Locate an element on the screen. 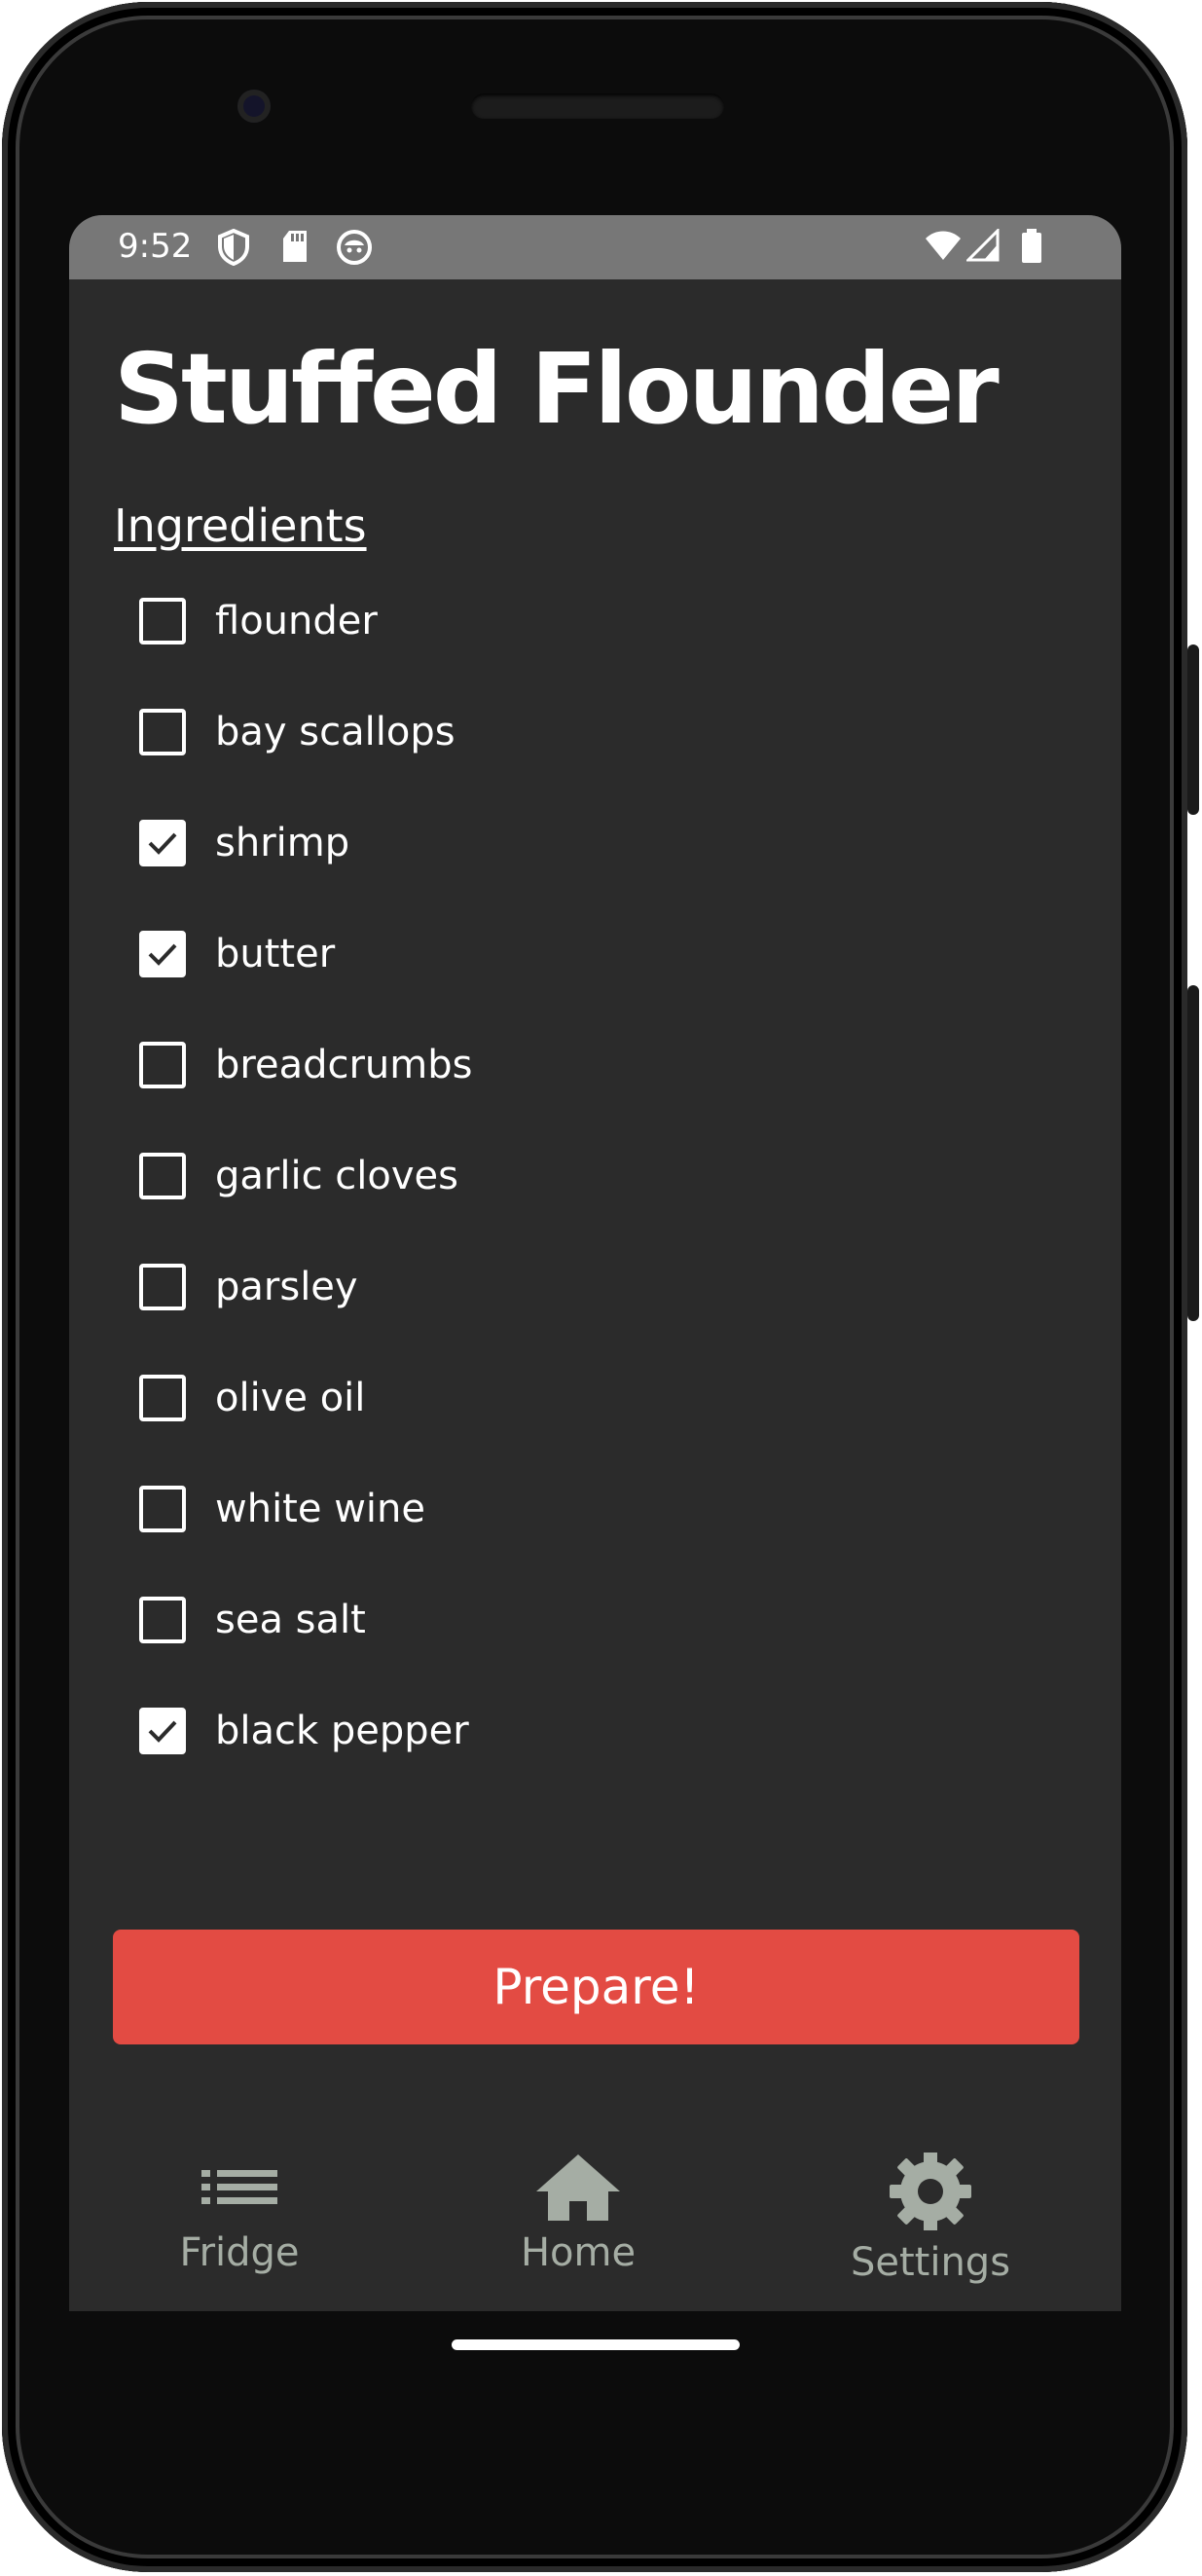  bottom-navigation: Fridge Home Settings is located at coordinates (595, 2230).